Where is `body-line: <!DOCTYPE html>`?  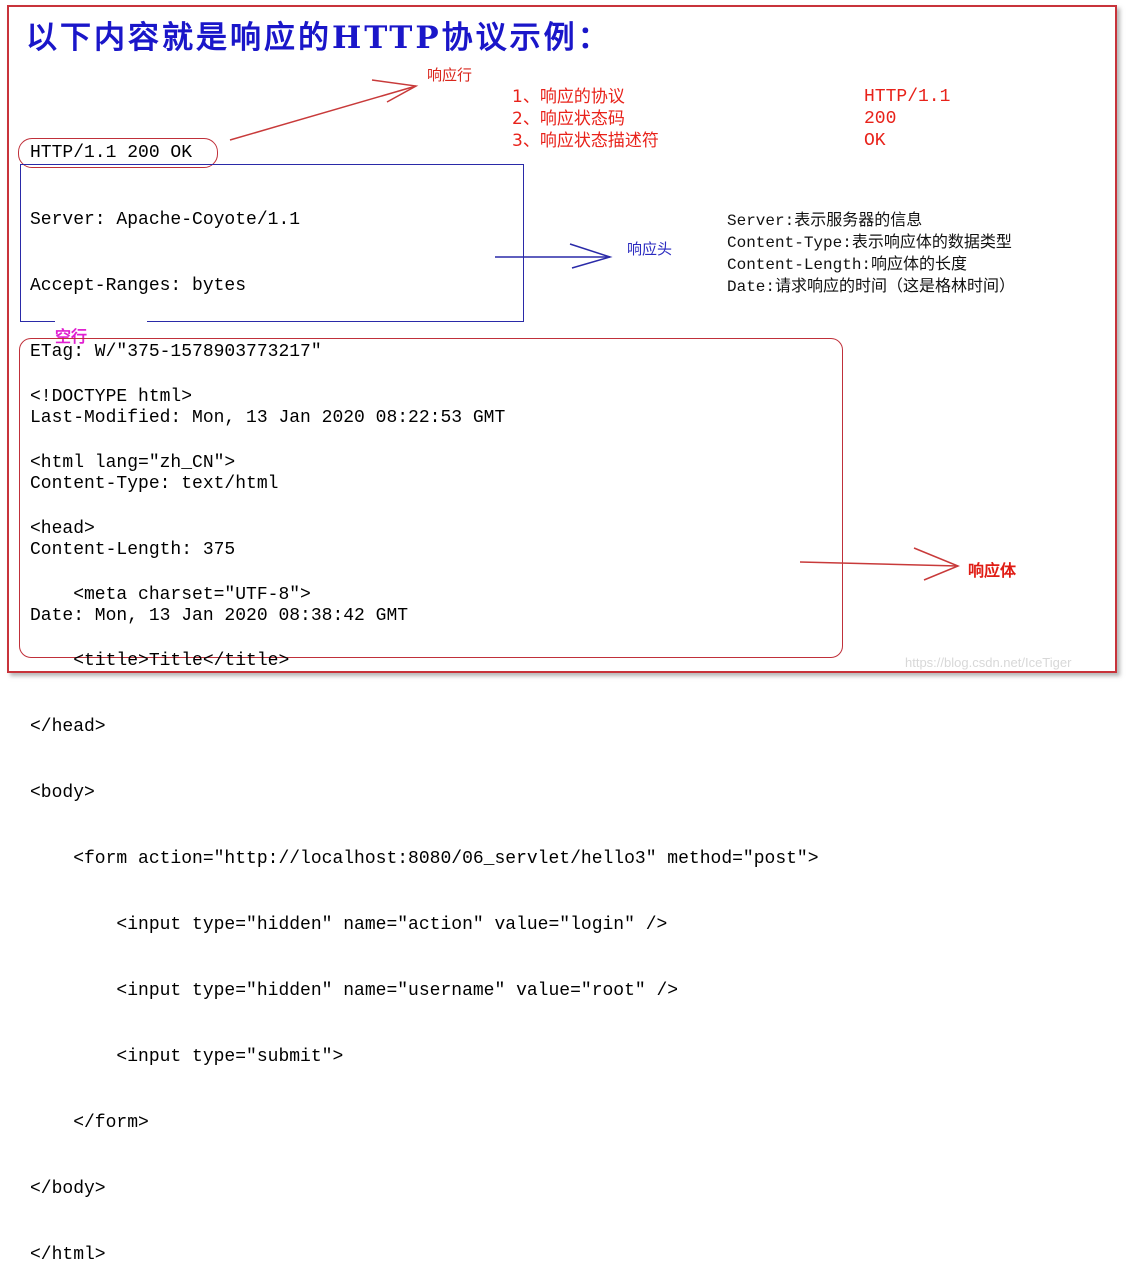 body-line: <!DOCTYPE html> is located at coordinates (111, 397).